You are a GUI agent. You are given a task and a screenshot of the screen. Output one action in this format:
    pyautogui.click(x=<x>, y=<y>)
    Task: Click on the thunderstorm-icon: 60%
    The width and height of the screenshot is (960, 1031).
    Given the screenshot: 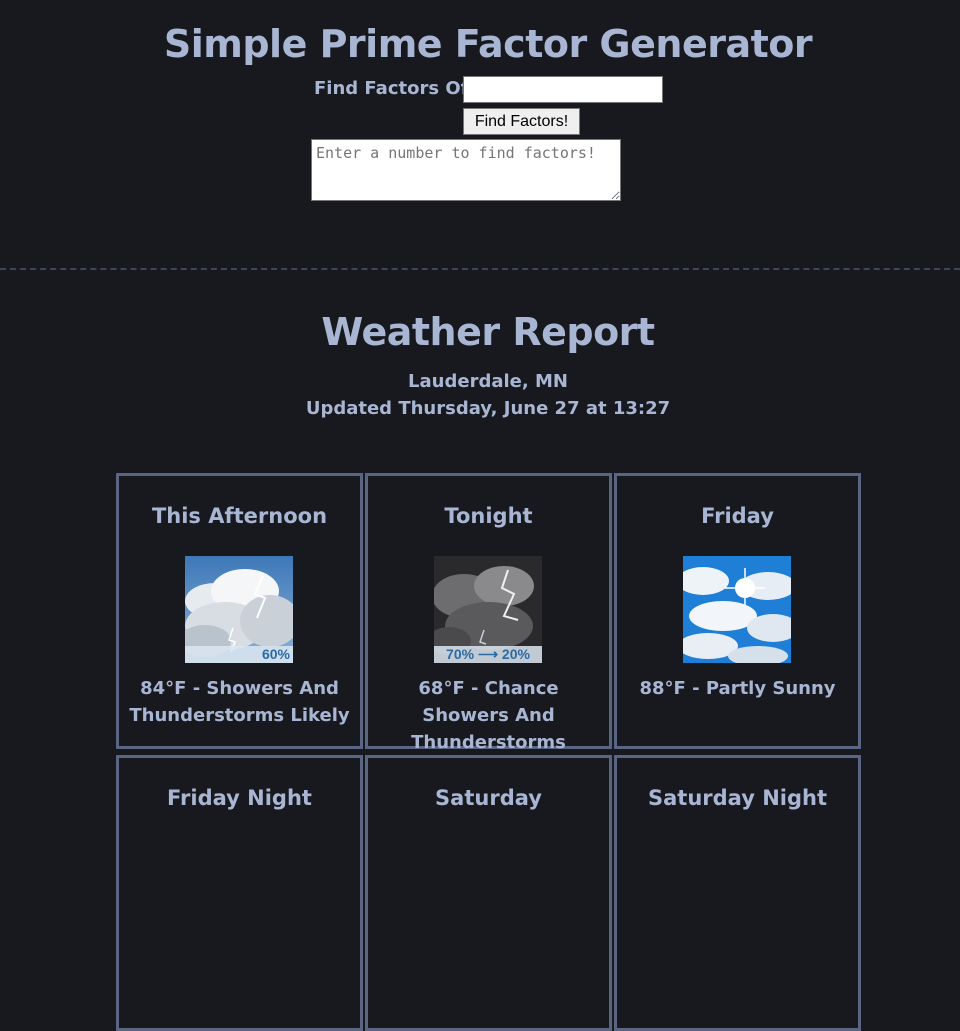 What is the action you would take?
    pyautogui.click(x=239, y=609)
    